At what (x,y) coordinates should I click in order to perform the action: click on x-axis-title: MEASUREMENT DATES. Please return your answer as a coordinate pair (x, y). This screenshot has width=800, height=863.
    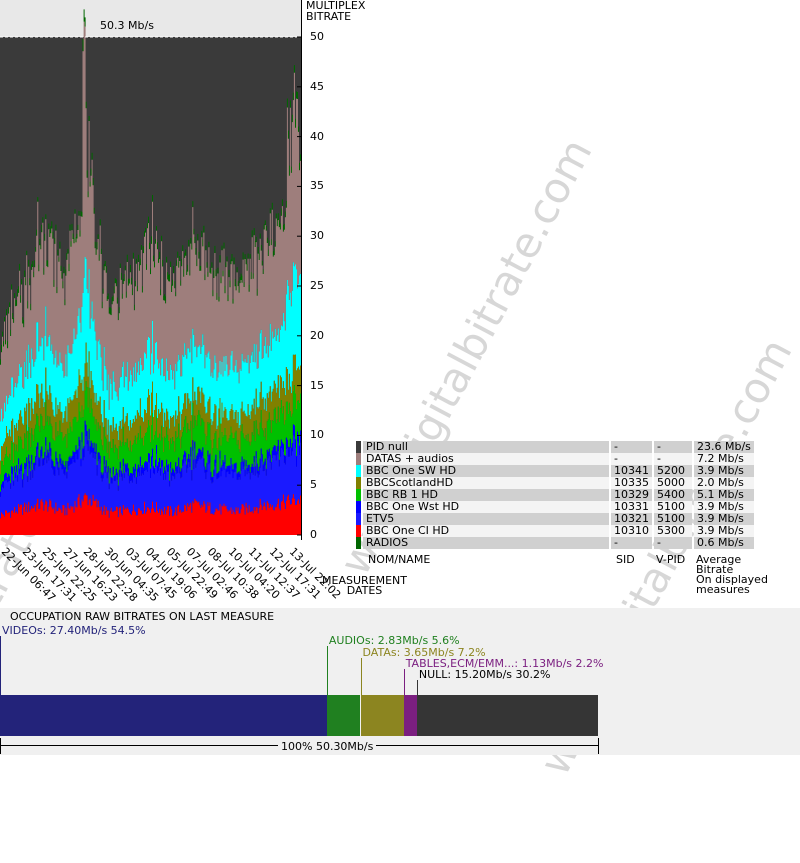
    Looking at the image, I should click on (364, 586).